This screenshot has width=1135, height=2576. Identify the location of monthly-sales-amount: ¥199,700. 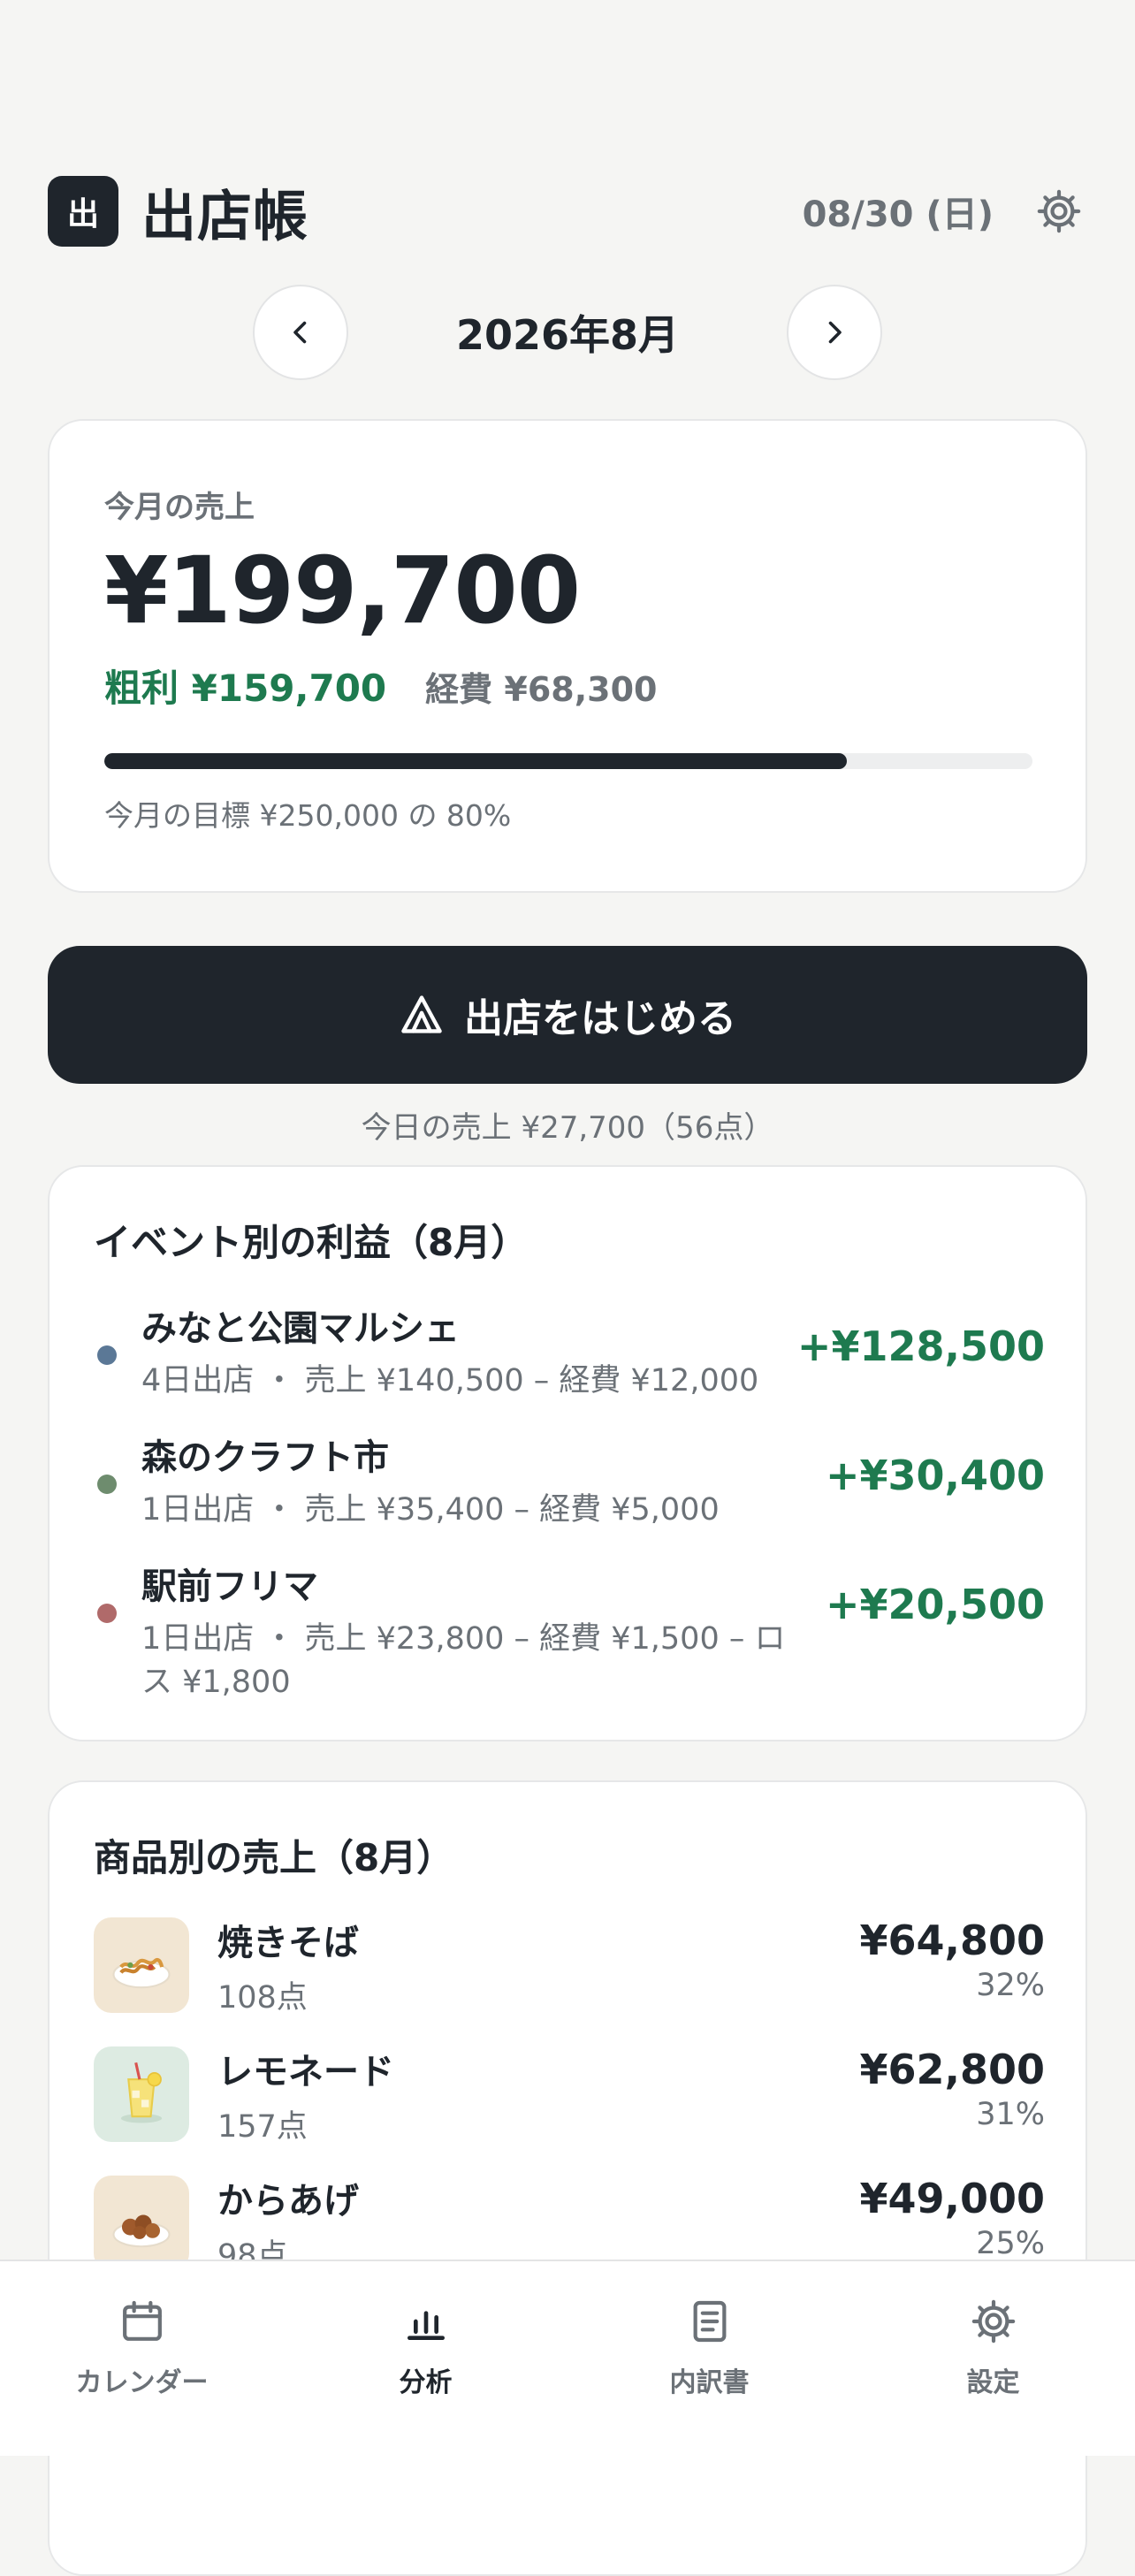
(342, 590).